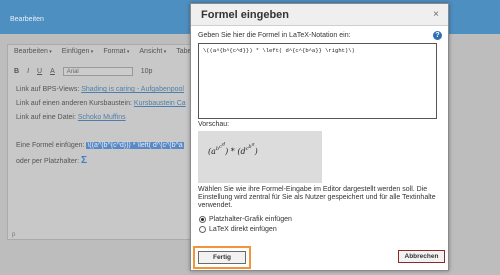 The width and height of the screenshot is (500, 275). What do you see at coordinates (101, 117) in the screenshot?
I see `content-link-3: Schoko Muffins` at bounding box center [101, 117].